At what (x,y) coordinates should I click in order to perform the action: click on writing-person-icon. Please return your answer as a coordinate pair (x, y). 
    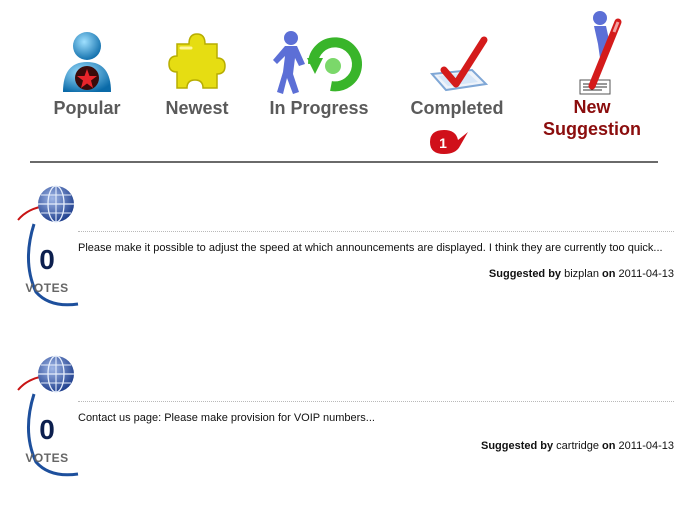
    Looking at the image, I should click on (600, 53).